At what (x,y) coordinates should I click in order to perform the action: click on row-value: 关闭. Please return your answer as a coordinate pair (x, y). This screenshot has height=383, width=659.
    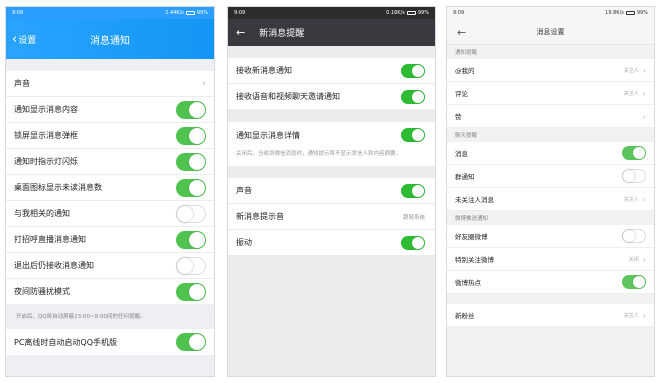
    Looking at the image, I should click on (633, 259).